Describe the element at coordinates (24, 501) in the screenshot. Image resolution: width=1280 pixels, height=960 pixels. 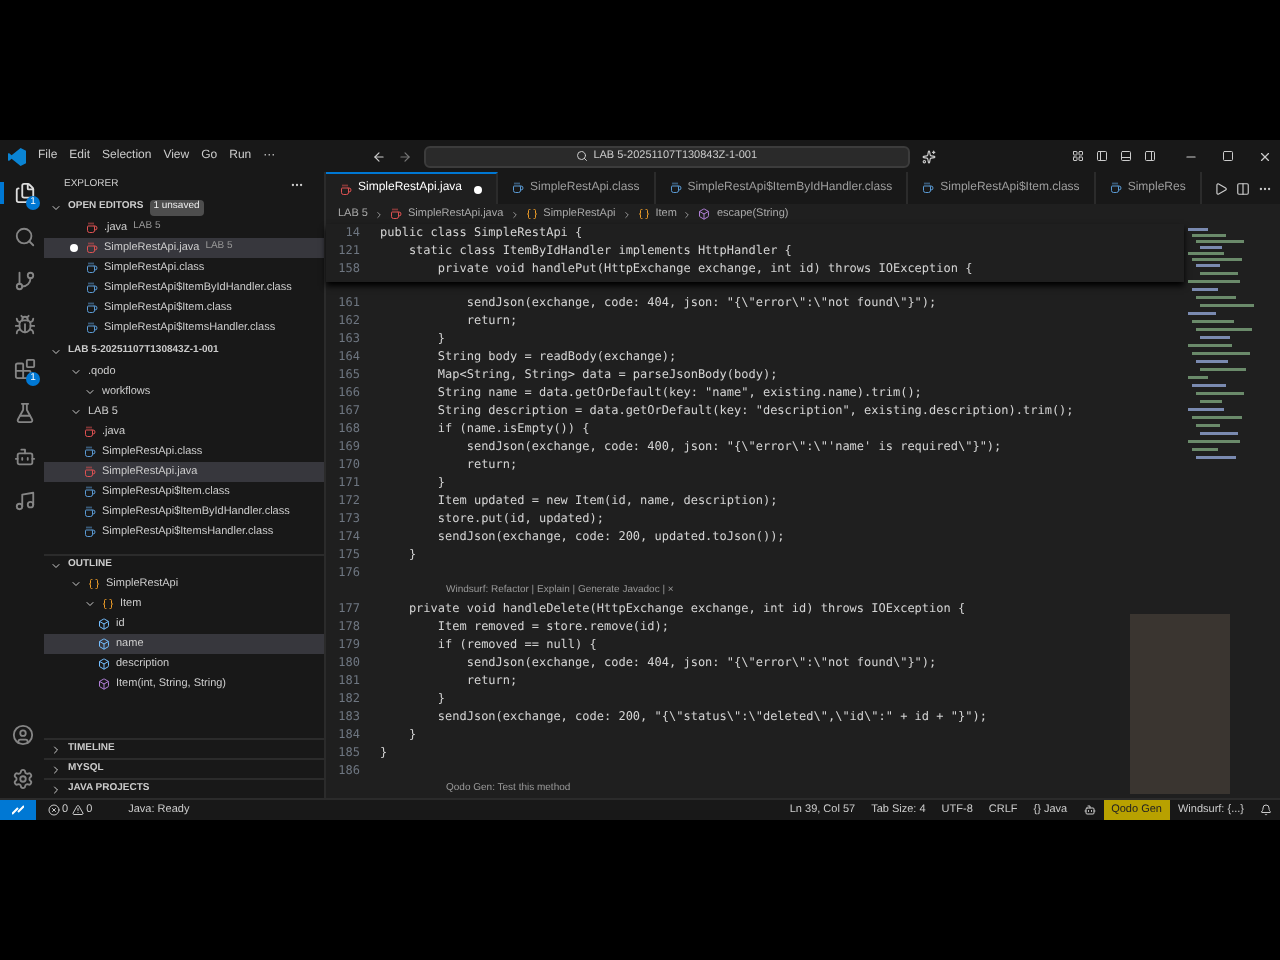
I see `music-note-icon` at that location.